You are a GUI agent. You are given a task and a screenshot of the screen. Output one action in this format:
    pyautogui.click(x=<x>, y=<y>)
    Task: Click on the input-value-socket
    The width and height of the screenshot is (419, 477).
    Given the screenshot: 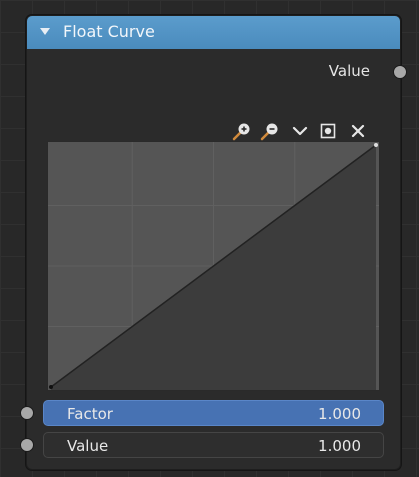 What is the action you would take?
    pyautogui.click(x=27, y=445)
    